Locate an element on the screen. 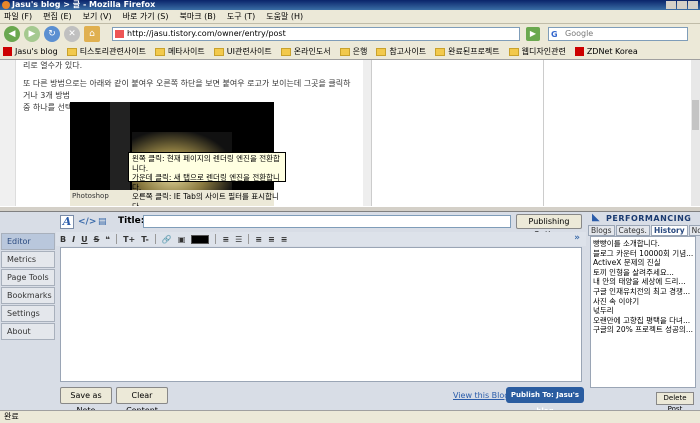  title-label: Title: is located at coordinates (131, 221).